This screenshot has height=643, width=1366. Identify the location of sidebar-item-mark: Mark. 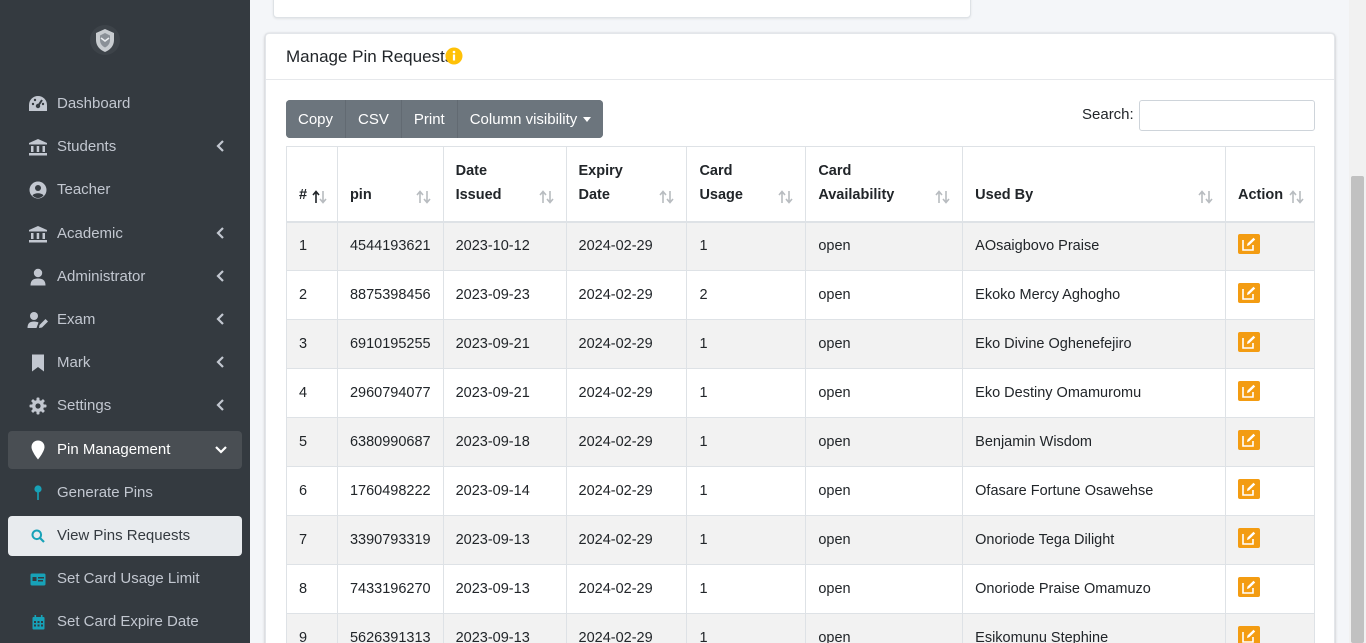
(125, 363).